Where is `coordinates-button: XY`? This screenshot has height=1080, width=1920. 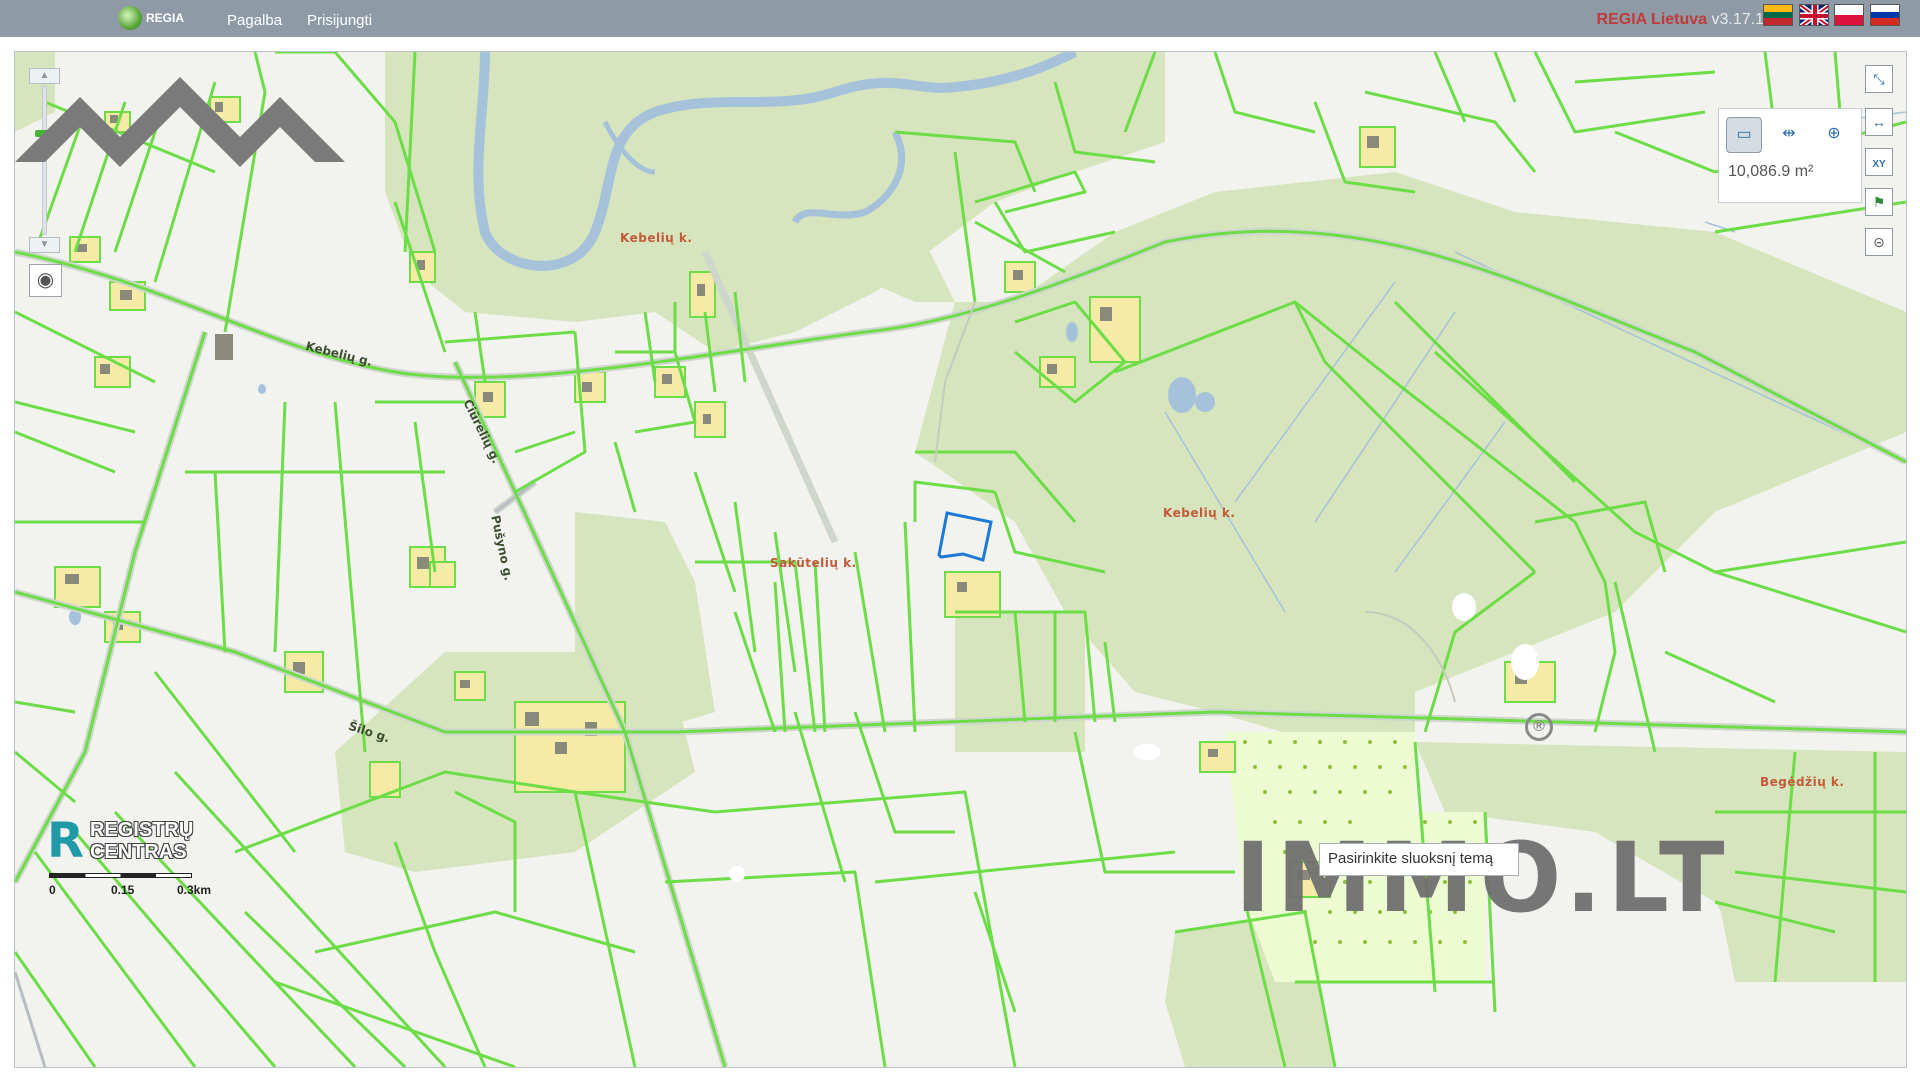 coordinates-button: XY is located at coordinates (1879, 162).